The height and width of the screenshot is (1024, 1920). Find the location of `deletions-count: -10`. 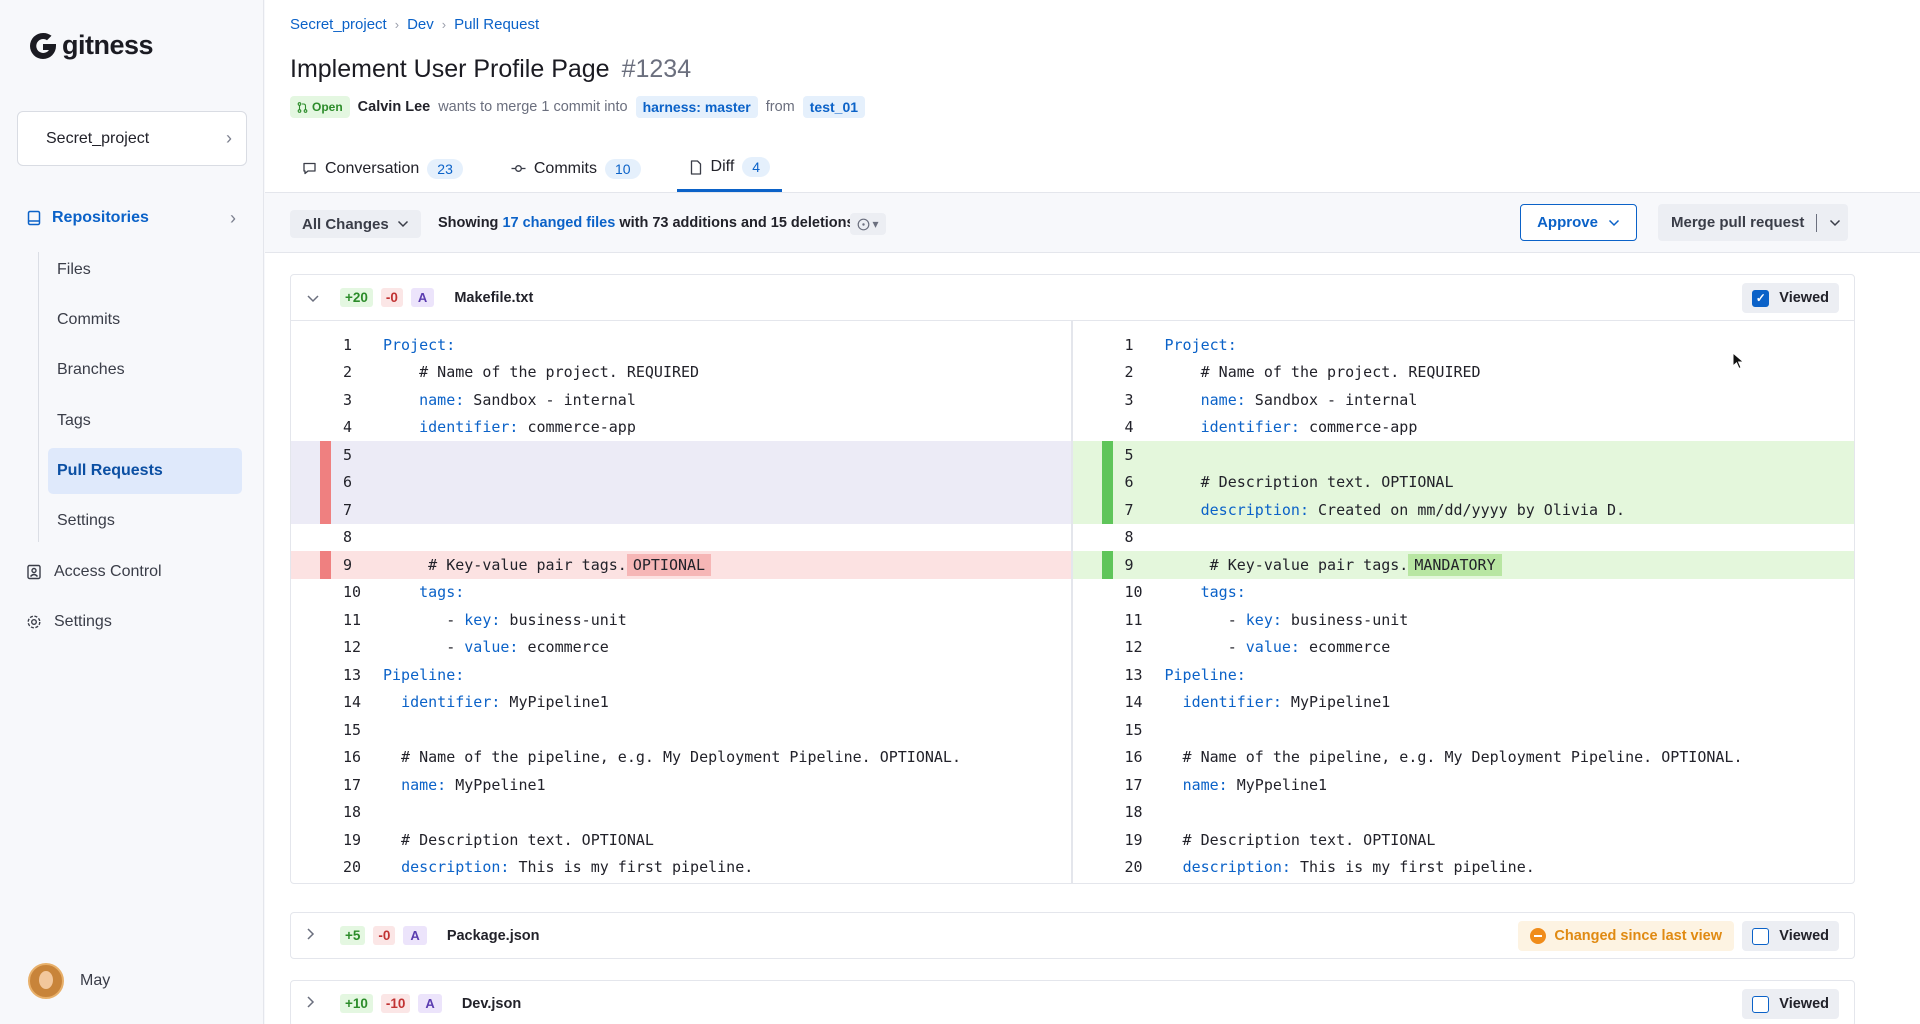

deletions-count: -10 is located at coordinates (395, 1003).